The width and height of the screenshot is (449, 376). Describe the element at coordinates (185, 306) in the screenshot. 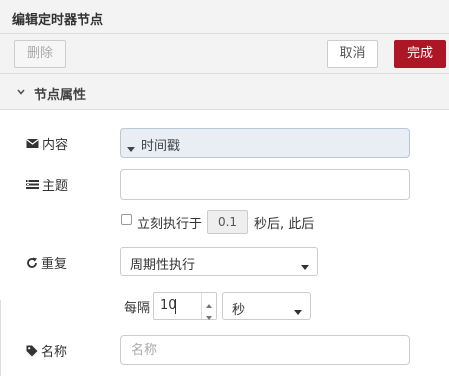

I see `interval-spinner: 10` at that location.